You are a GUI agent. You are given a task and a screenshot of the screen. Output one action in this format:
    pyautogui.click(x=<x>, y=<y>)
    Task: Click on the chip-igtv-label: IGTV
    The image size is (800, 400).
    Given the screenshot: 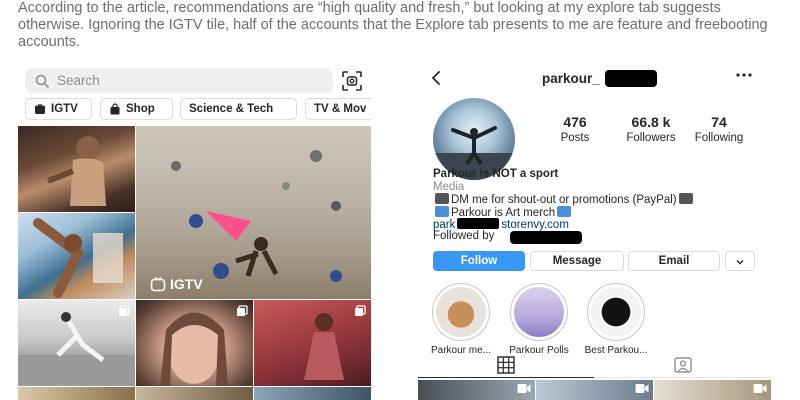 What is the action you would take?
    pyautogui.click(x=64, y=109)
    